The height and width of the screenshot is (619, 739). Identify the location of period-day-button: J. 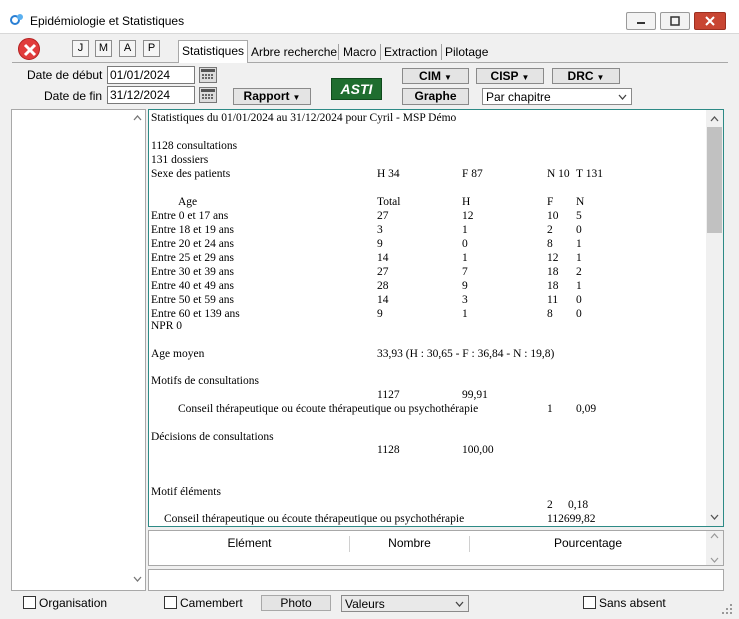
(80, 48).